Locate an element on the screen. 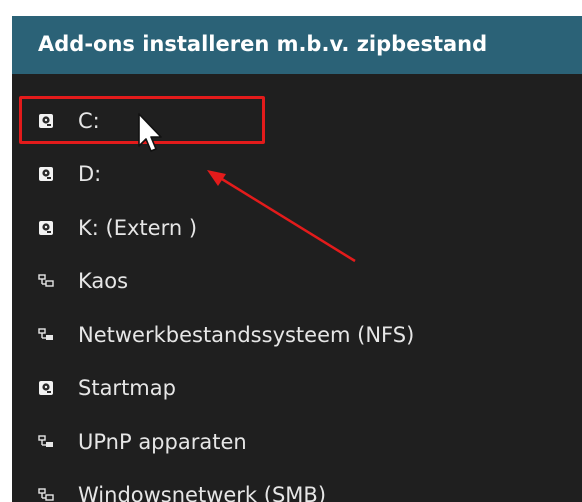 This screenshot has height=502, width=582. list-item-upnp: UPnP apparaten is located at coordinates (297, 442).